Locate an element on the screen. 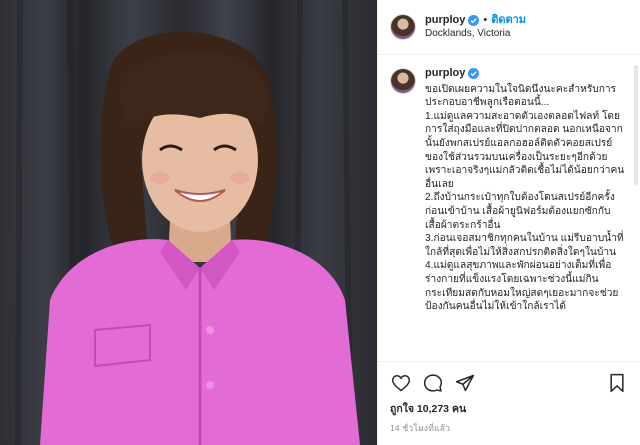  share-icon is located at coordinates (465, 383).